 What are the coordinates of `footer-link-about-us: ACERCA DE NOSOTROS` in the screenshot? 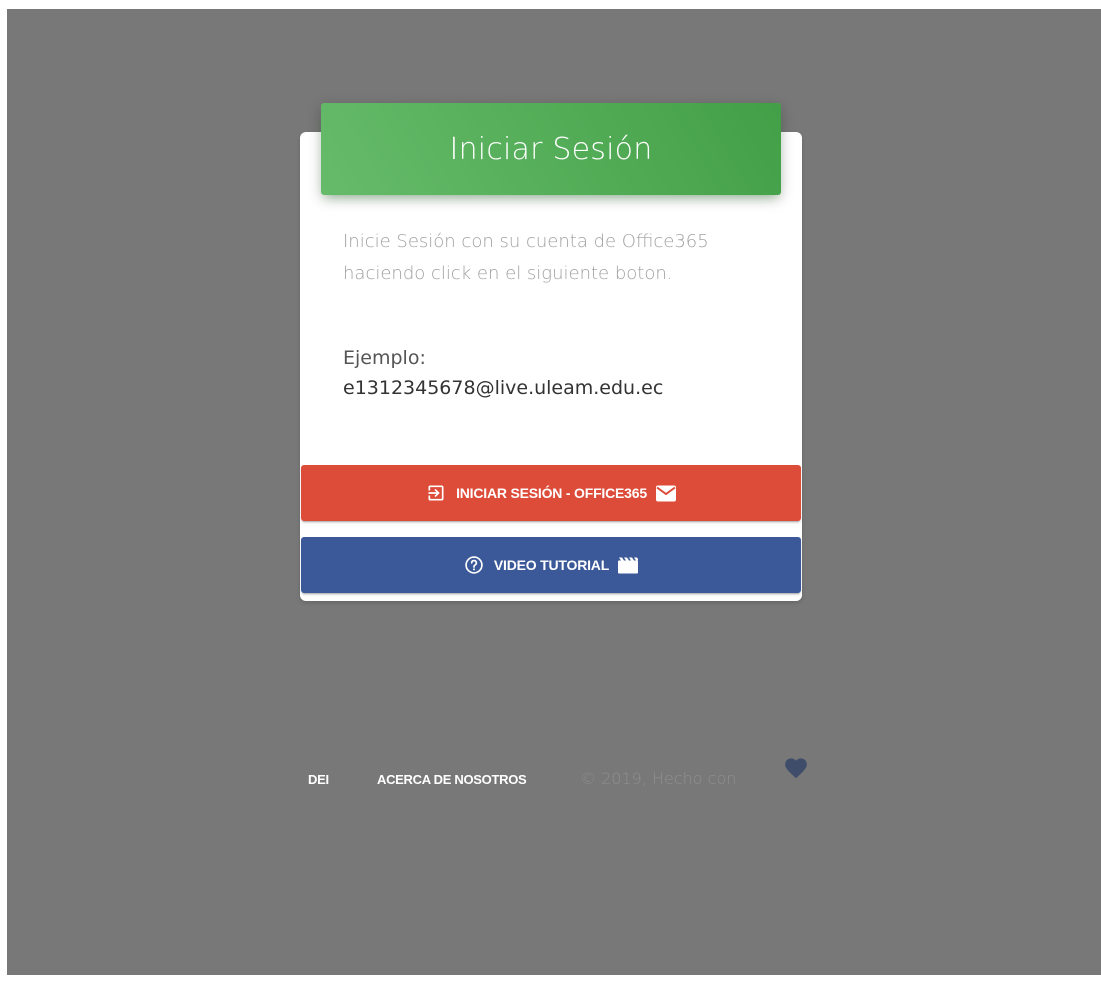 It's located at (452, 779).